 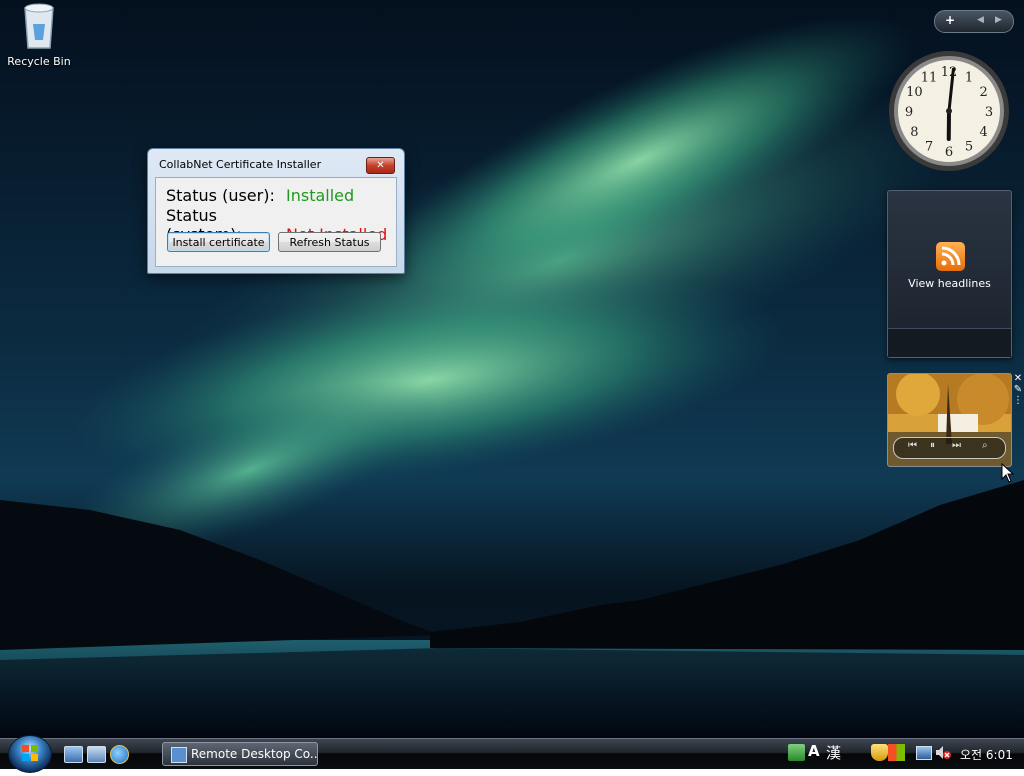 I want to click on security-shield-icon, so click(x=879, y=752).